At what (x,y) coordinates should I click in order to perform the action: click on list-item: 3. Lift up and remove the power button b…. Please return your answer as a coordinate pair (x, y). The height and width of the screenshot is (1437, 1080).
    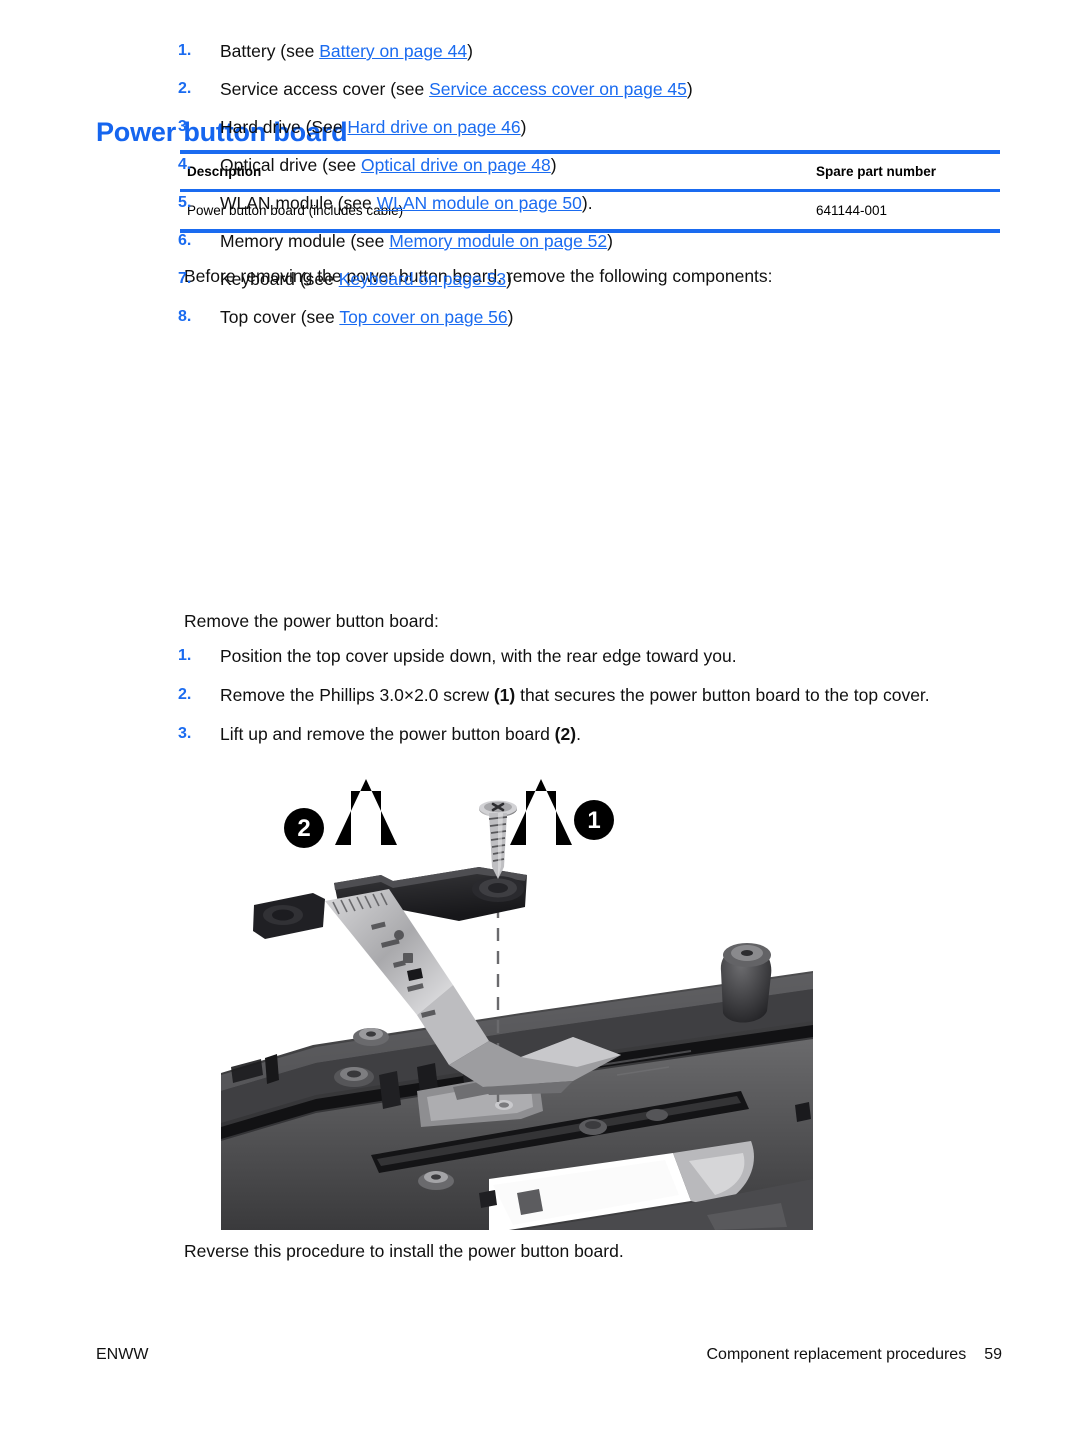
    Looking at the image, I should click on (379, 734).